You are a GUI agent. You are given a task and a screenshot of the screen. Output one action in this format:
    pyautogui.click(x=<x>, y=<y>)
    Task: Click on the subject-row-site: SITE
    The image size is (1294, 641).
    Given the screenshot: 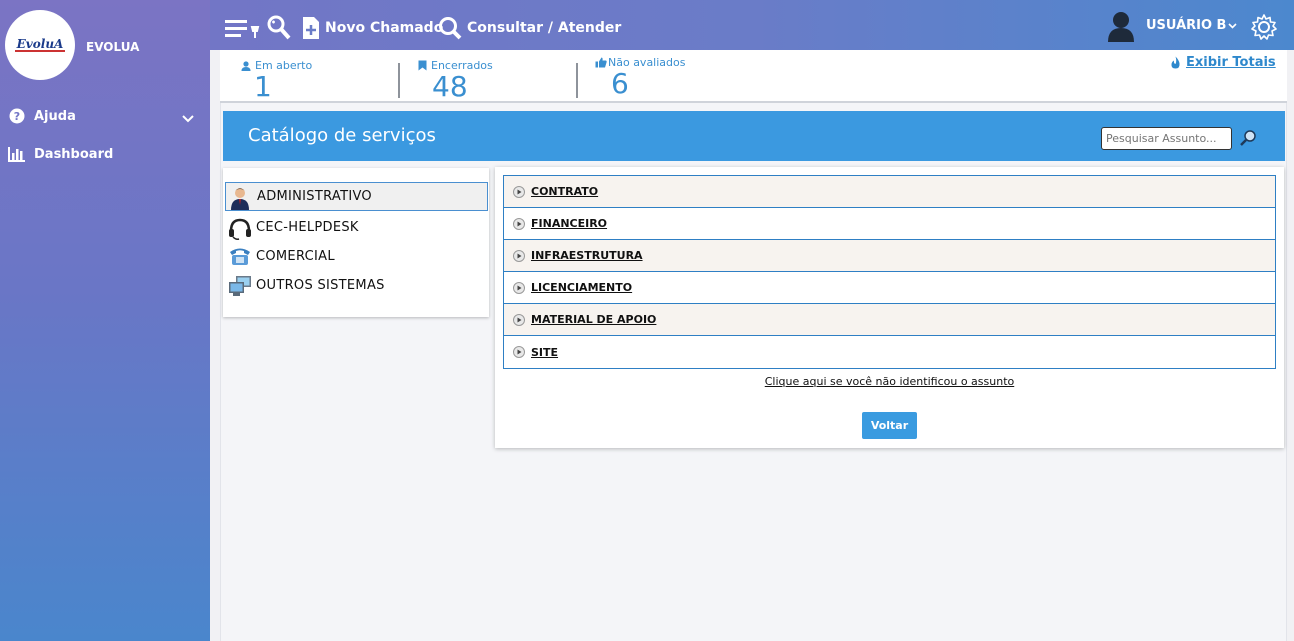 What is the action you would take?
    pyautogui.click(x=889, y=352)
    